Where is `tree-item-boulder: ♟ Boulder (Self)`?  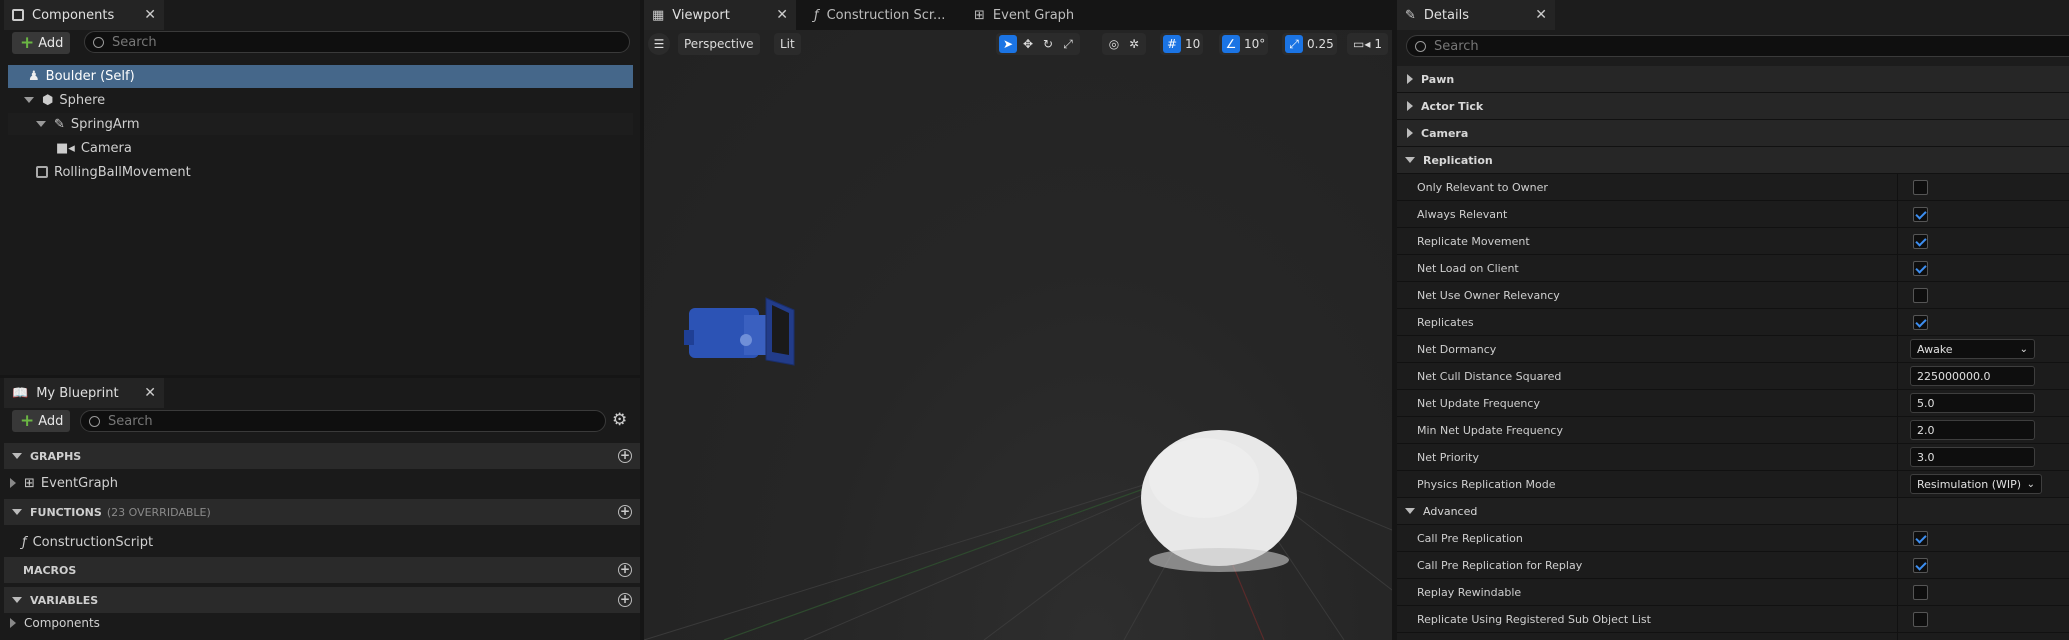 tree-item-boulder: ♟ Boulder (Self) is located at coordinates (320, 76).